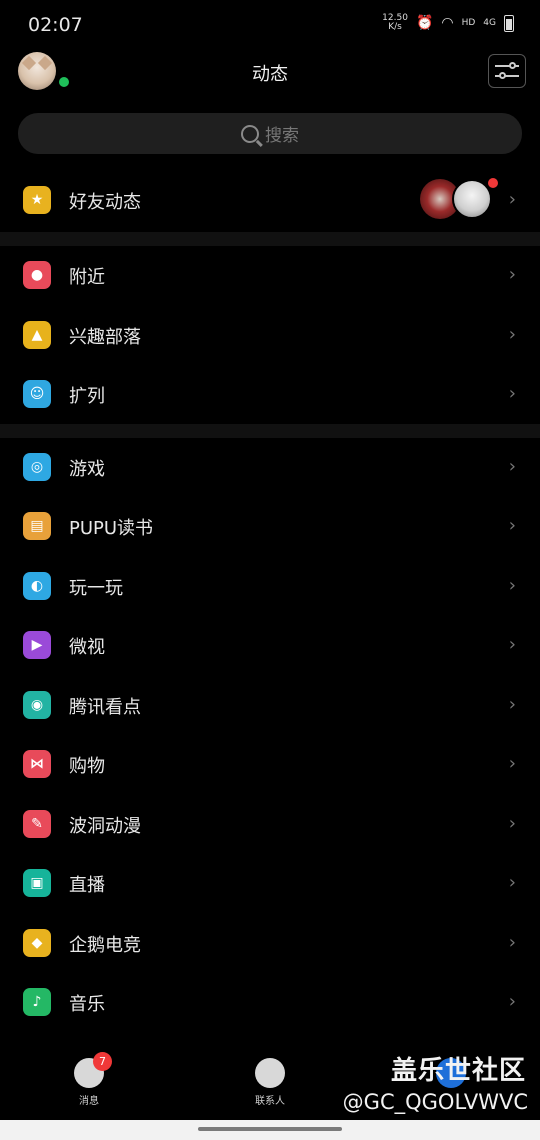 The width and height of the screenshot is (540, 1140). I want to click on list-item-live: ▣ 直播 ›, so click(270, 883).